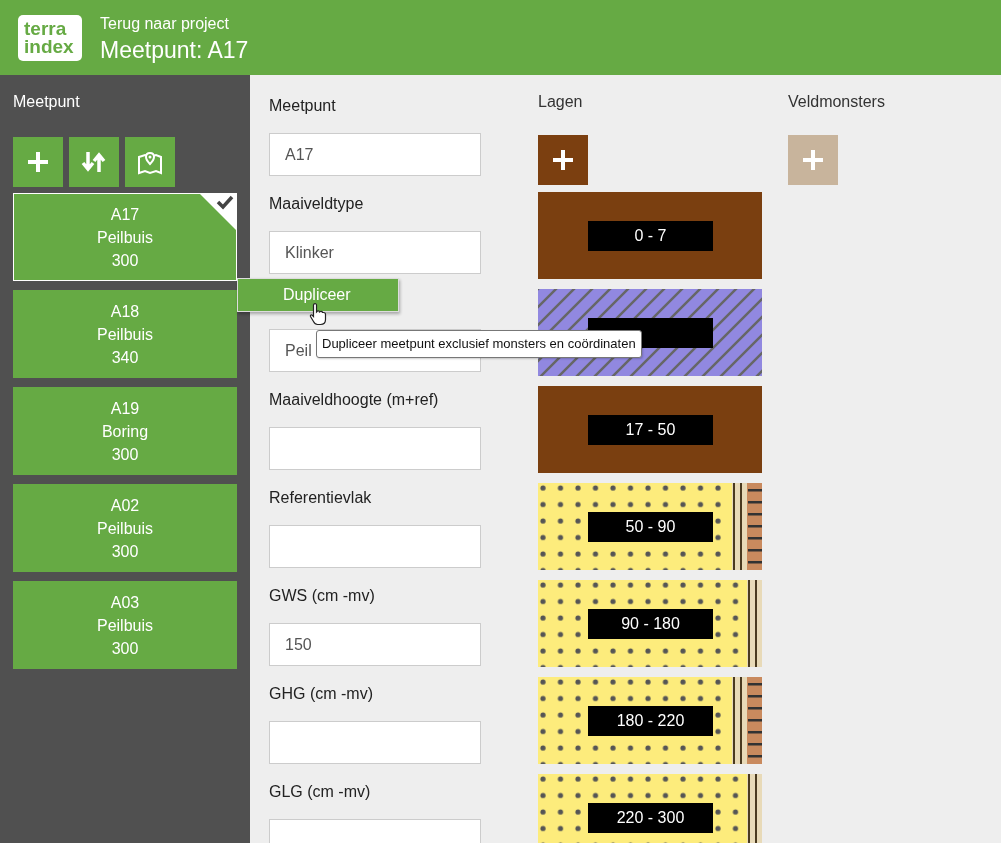  I want to click on depth-label: 17 - 50, so click(650, 430).